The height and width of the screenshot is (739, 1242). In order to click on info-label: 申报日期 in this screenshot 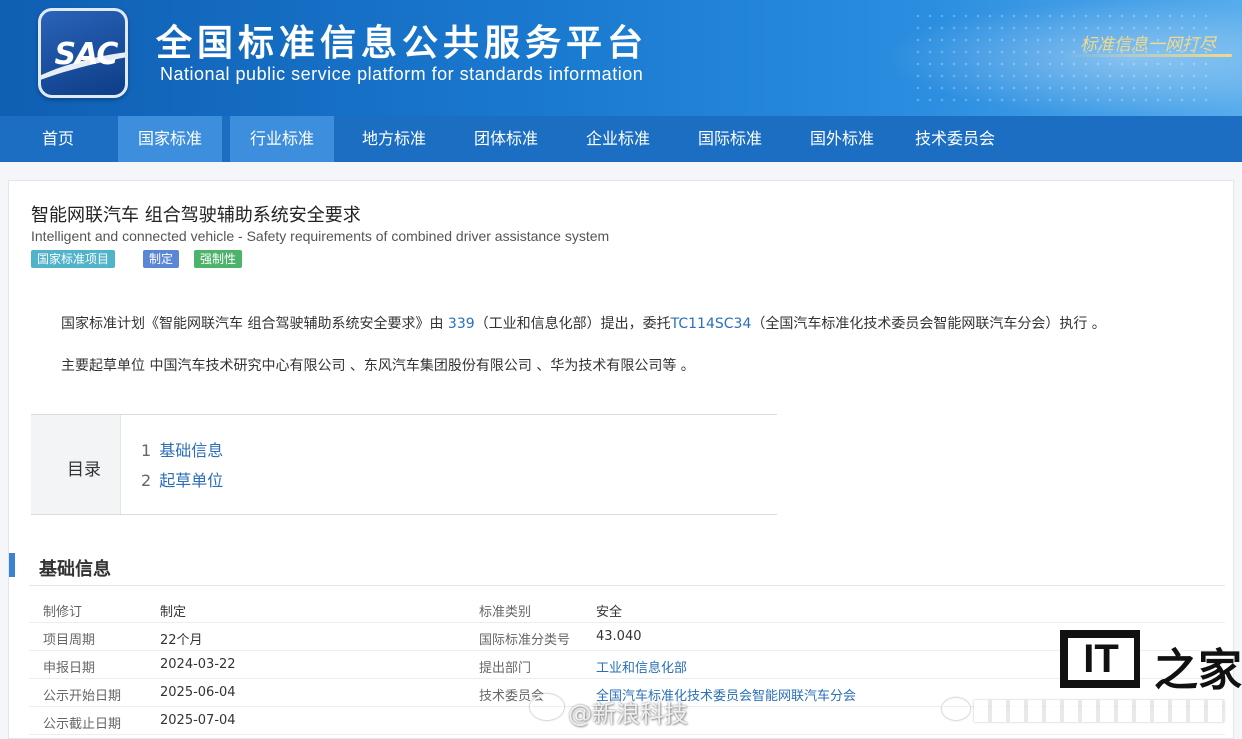, I will do `click(69, 668)`.